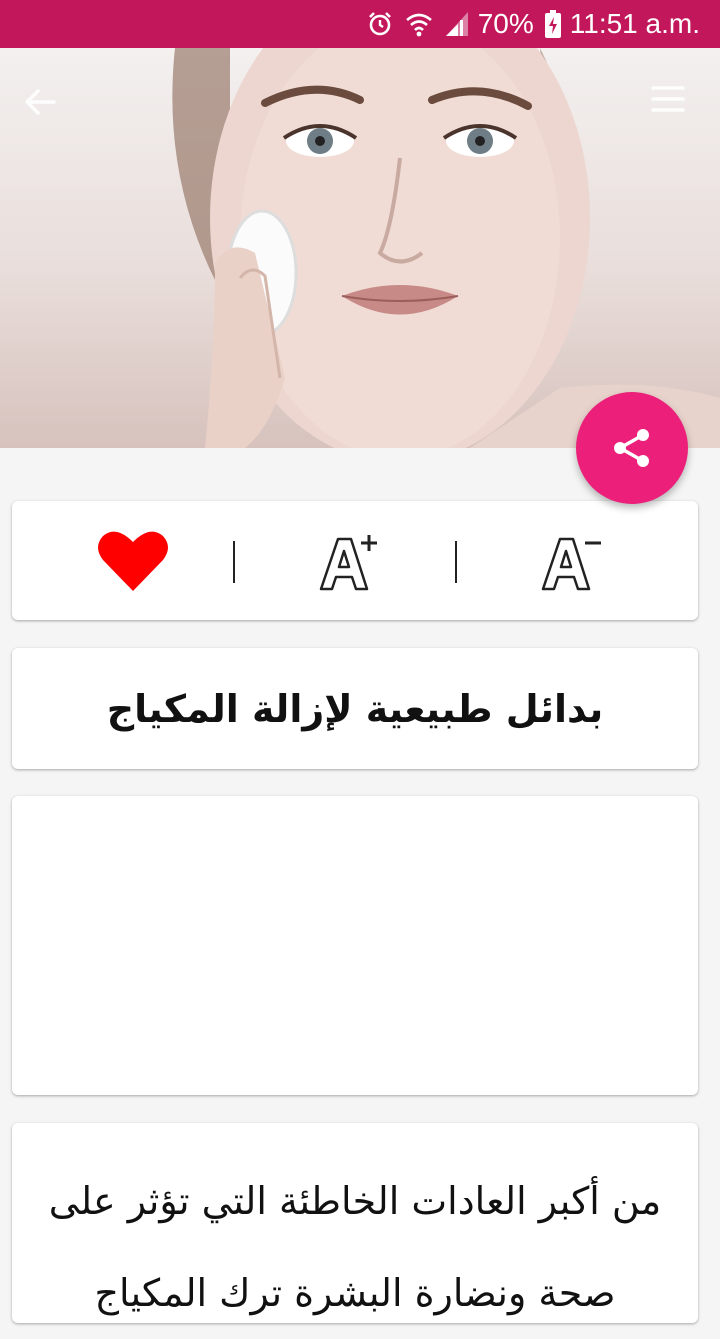  I want to click on font-increase-icon, so click(348, 563).